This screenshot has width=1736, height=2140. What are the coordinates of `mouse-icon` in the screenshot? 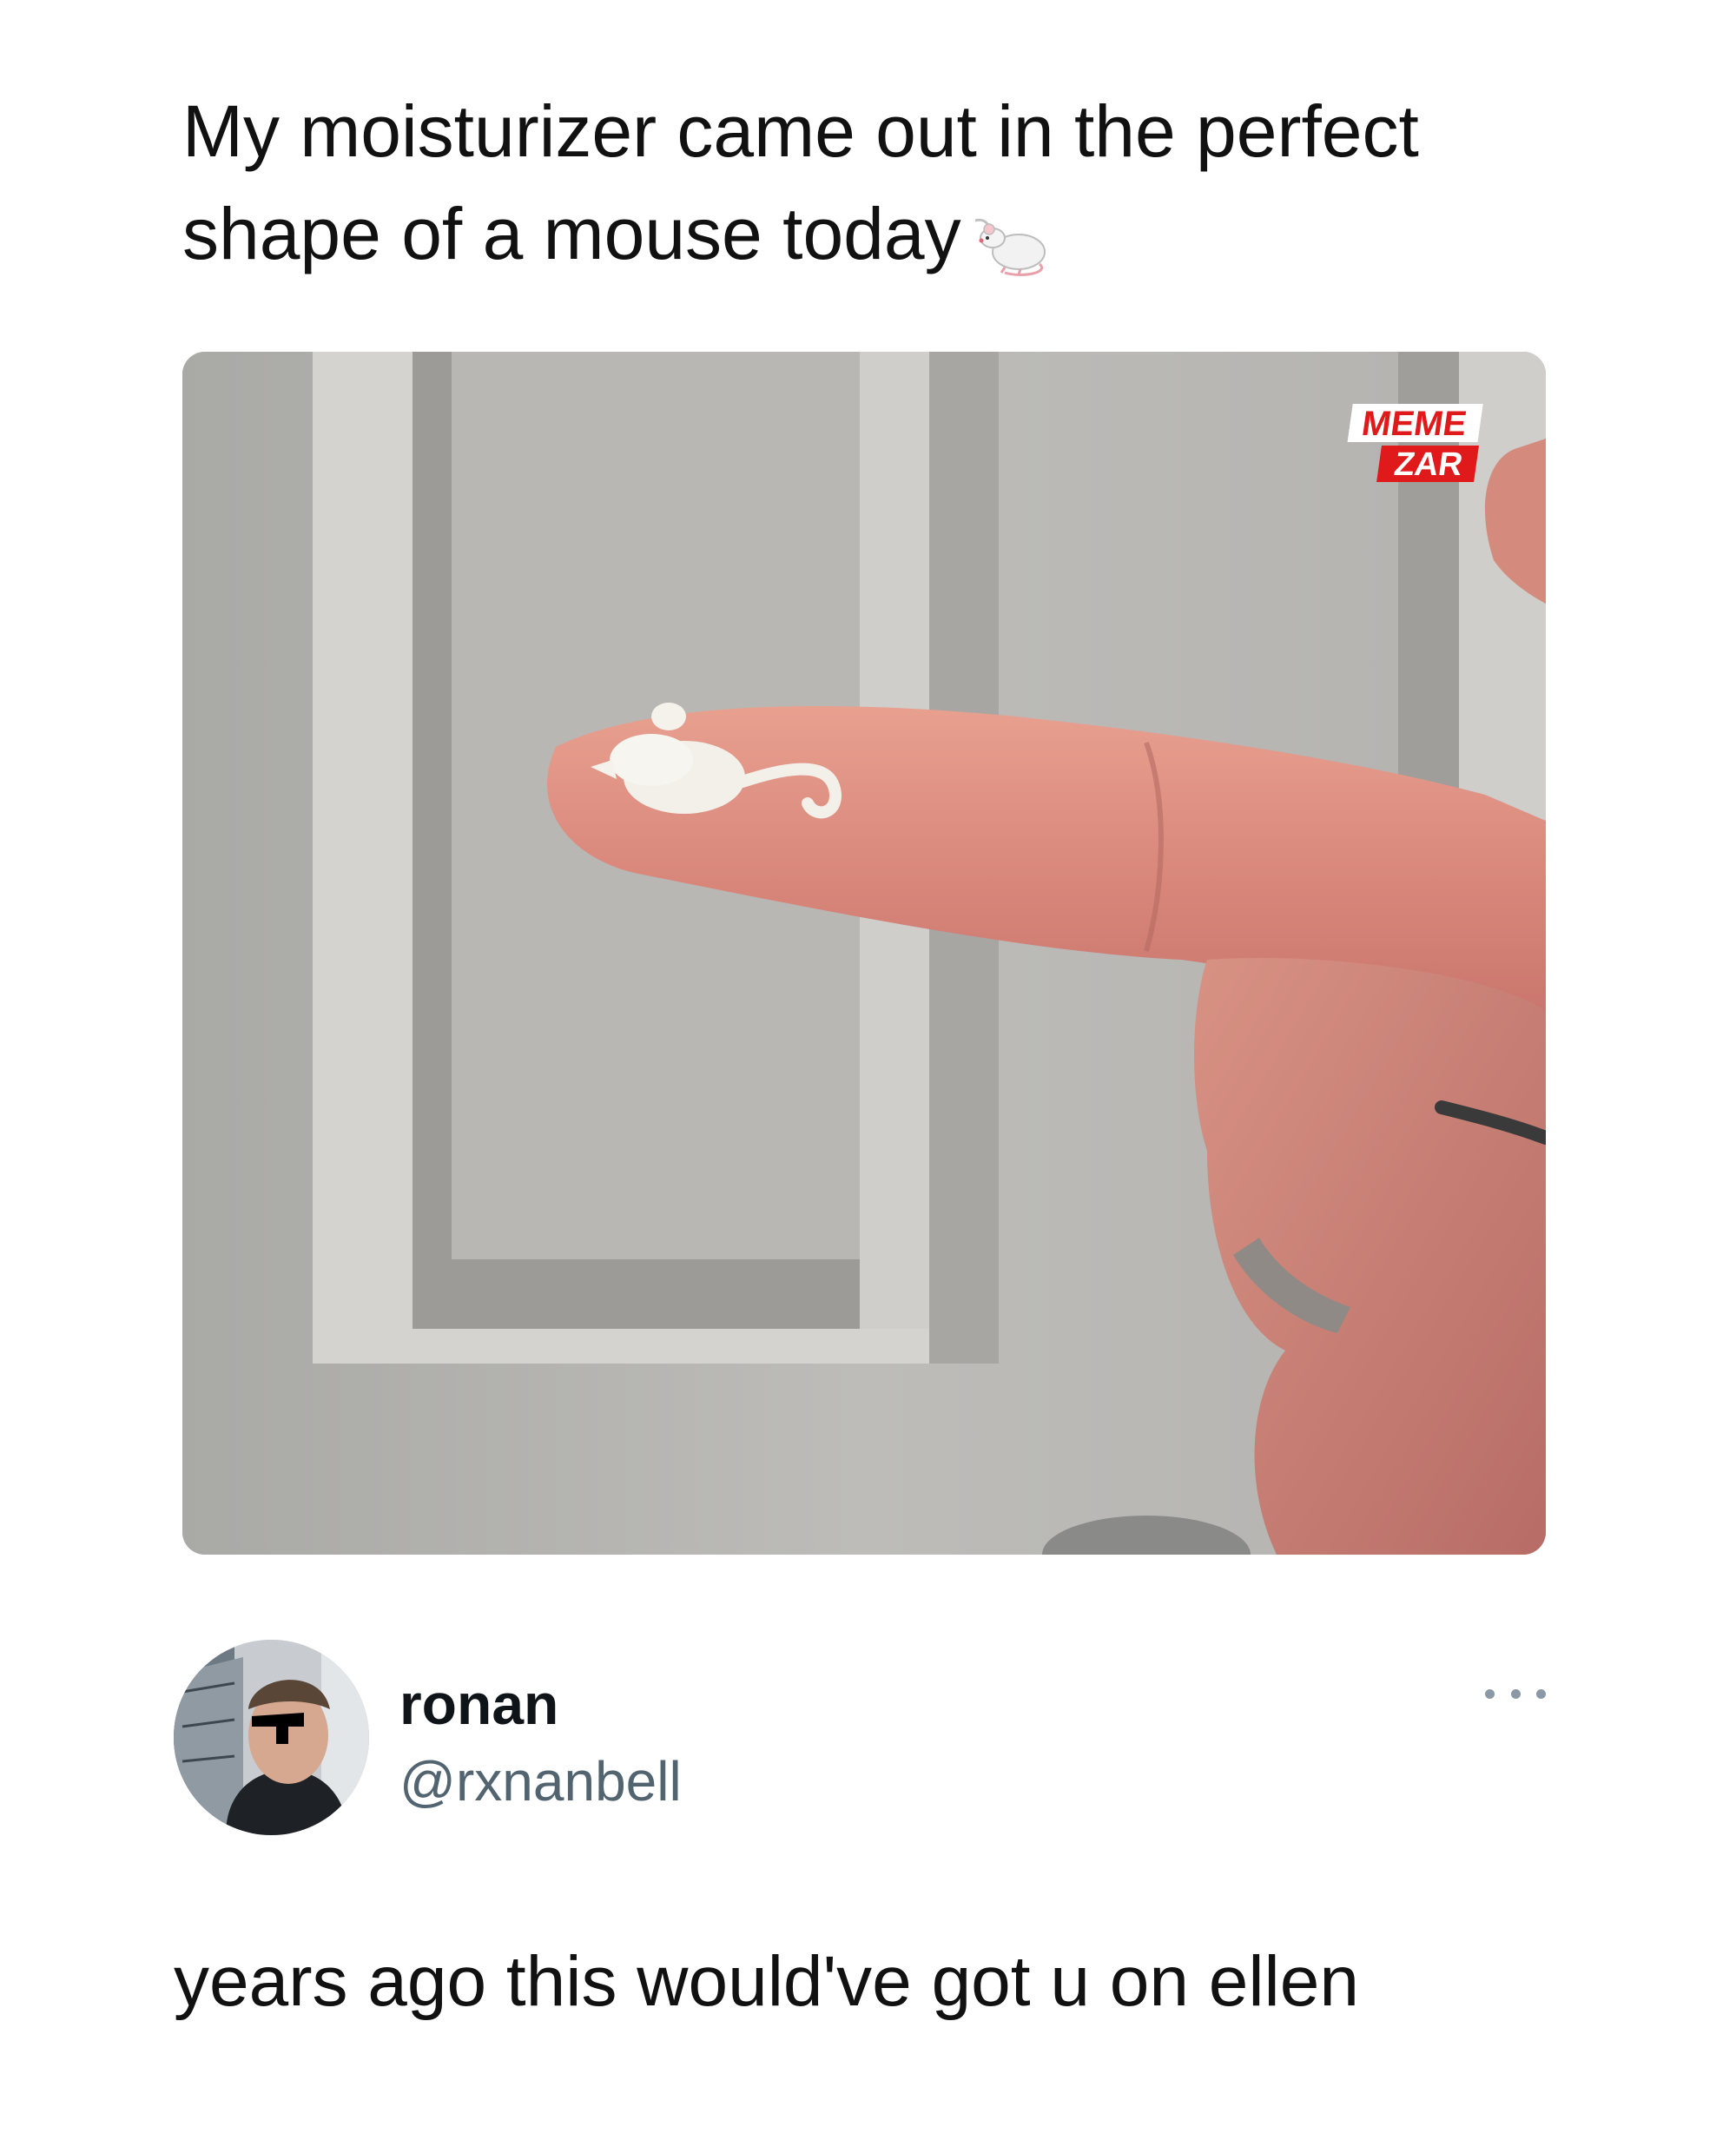 It's located at (1010, 239).